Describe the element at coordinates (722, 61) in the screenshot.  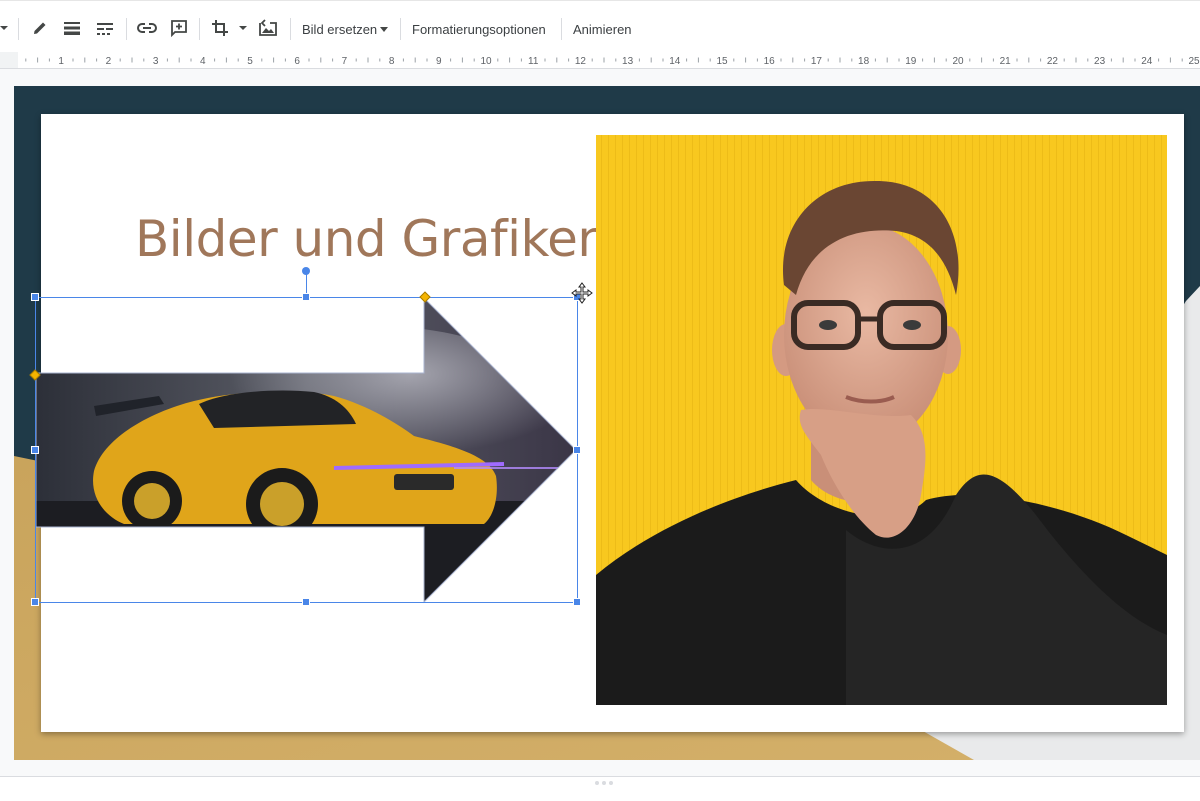
I see `ruler-number: 15` at that location.